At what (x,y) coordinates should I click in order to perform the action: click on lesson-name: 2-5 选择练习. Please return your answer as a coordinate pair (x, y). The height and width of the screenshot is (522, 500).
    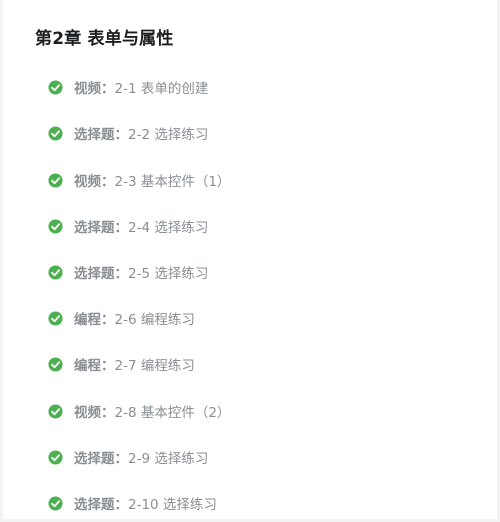
    Looking at the image, I should click on (168, 274).